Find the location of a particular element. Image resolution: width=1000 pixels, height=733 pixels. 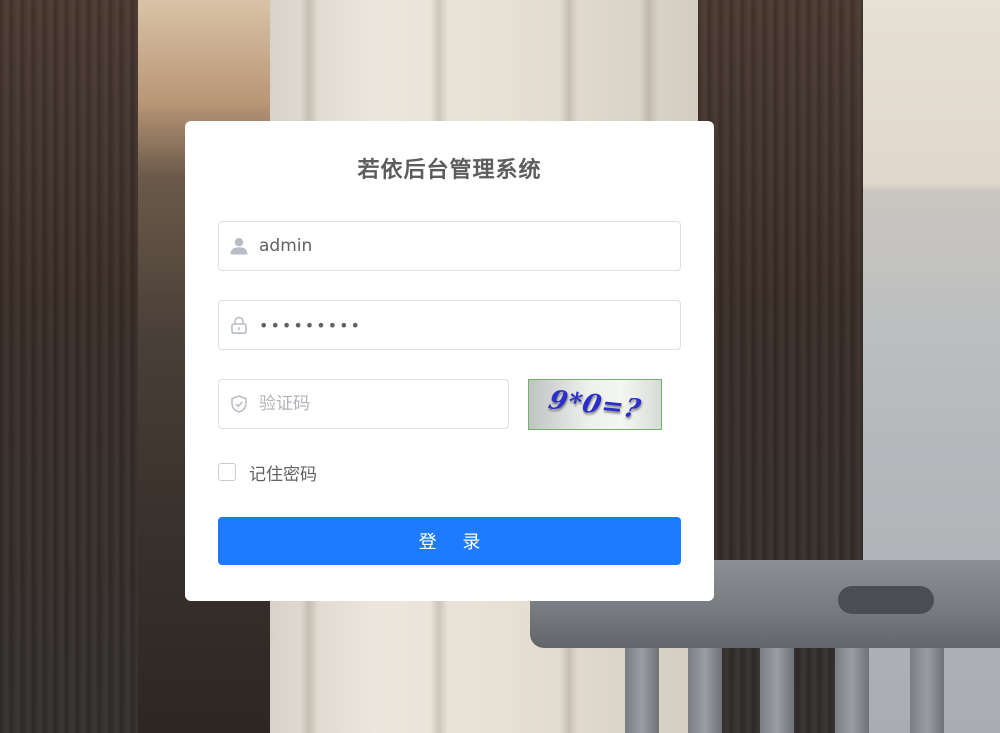

shield-check-icon is located at coordinates (239, 404).